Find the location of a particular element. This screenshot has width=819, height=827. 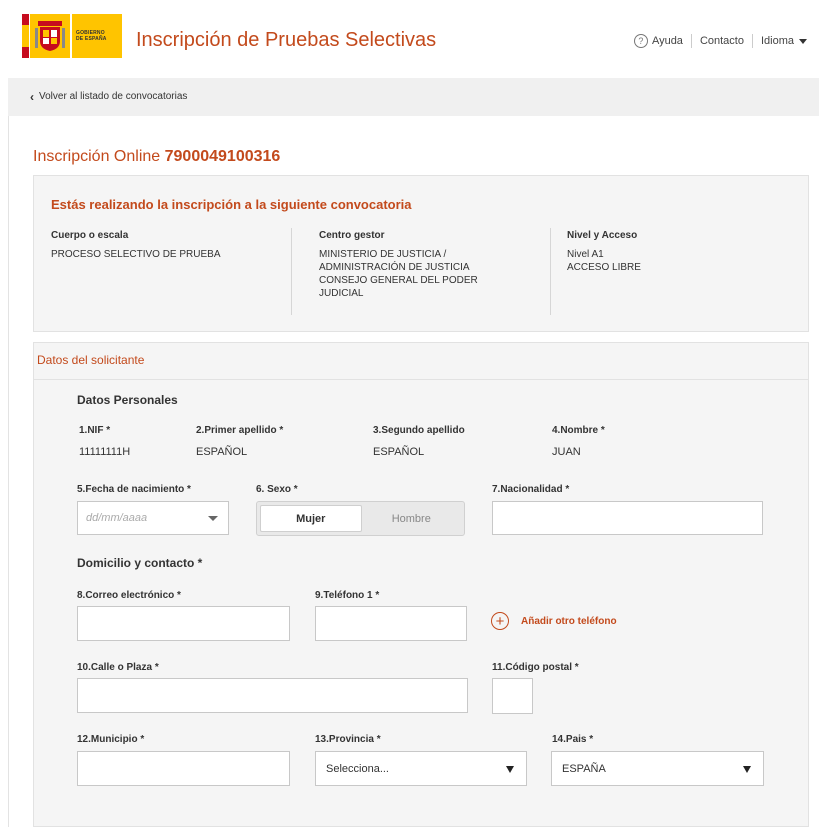

centro-line: JUDICIAL is located at coordinates (341, 293).